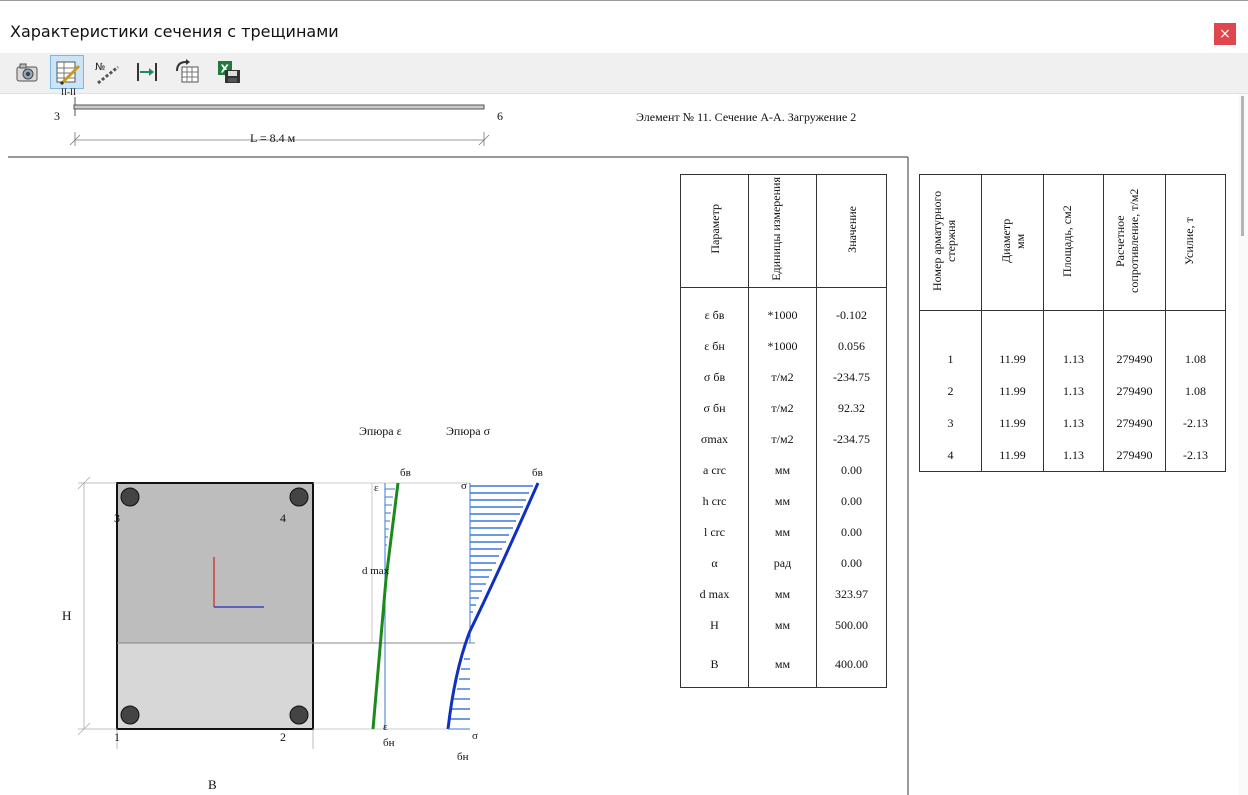  I want to click on grid-rotate-icon, so click(187, 71).